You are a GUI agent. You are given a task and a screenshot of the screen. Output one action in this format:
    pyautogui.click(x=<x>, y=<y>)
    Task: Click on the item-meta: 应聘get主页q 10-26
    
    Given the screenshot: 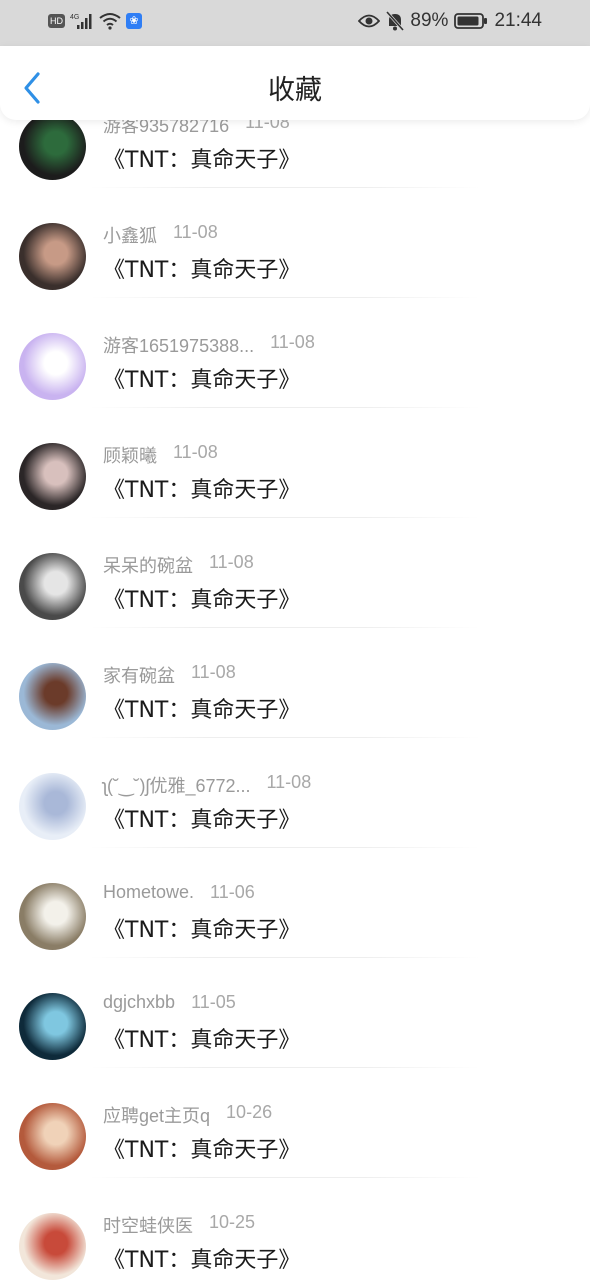 What is the action you would take?
    pyautogui.click(x=187, y=1115)
    